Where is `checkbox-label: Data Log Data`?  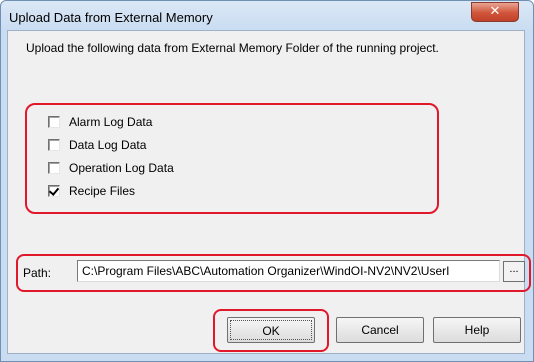
checkbox-label: Data Log Data is located at coordinates (108, 145).